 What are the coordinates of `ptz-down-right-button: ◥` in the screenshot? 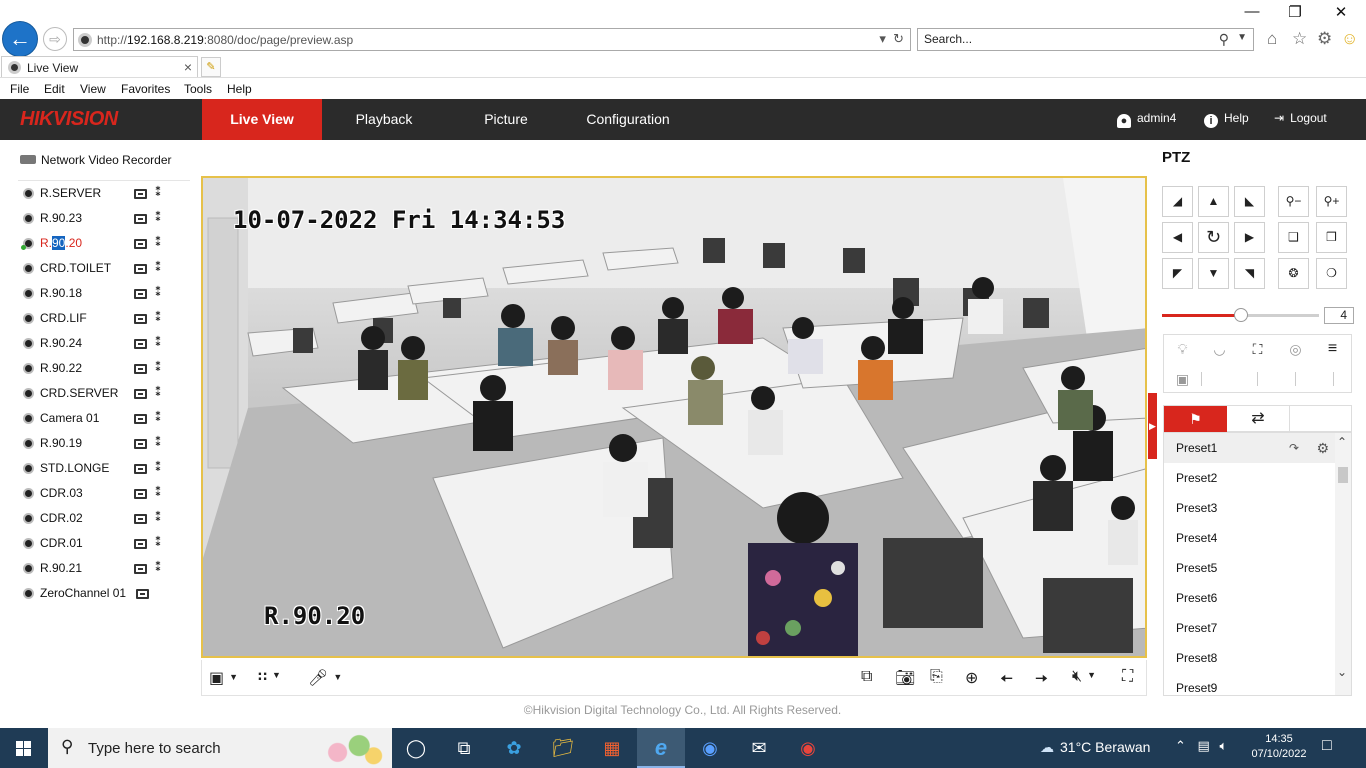 It's located at (1249, 273).